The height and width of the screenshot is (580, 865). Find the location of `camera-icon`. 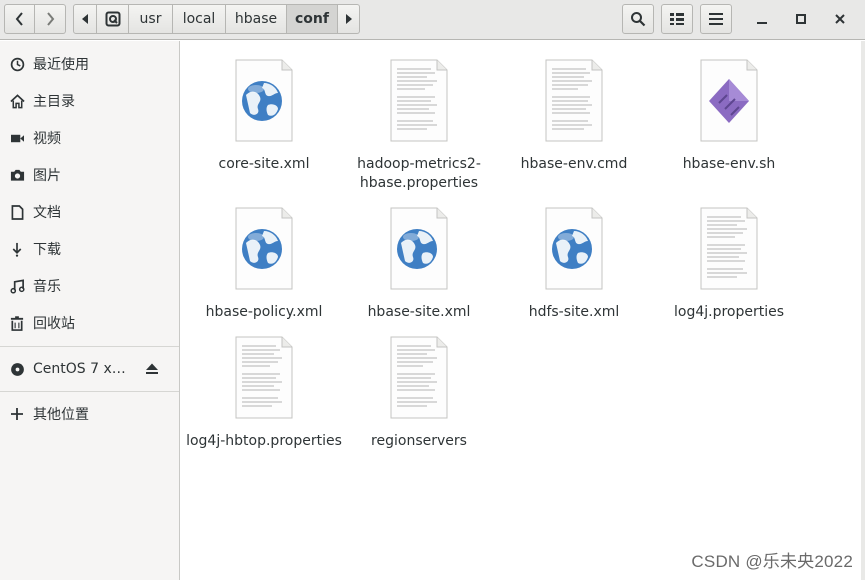

camera-icon is located at coordinates (17, 175).